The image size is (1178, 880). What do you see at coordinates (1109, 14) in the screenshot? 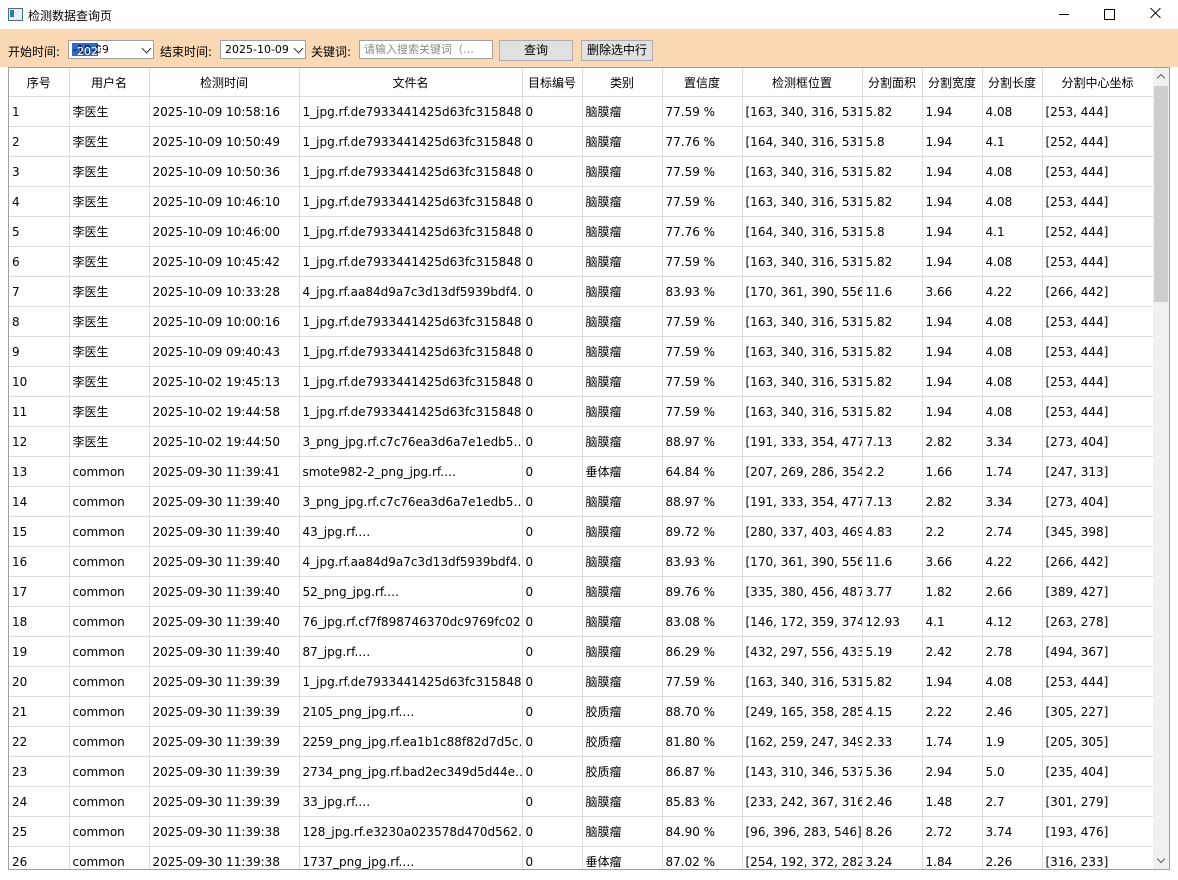
I see `maximize-button` at bounding box center [1109, 14].